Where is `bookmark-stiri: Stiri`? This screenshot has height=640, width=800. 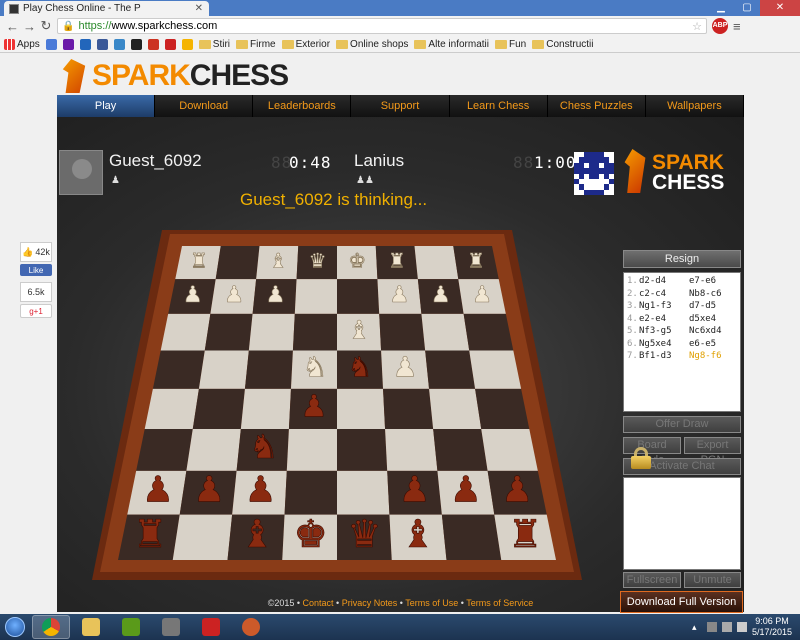 bookmark-stiri: Stiri is located at coordinates (214, 44).